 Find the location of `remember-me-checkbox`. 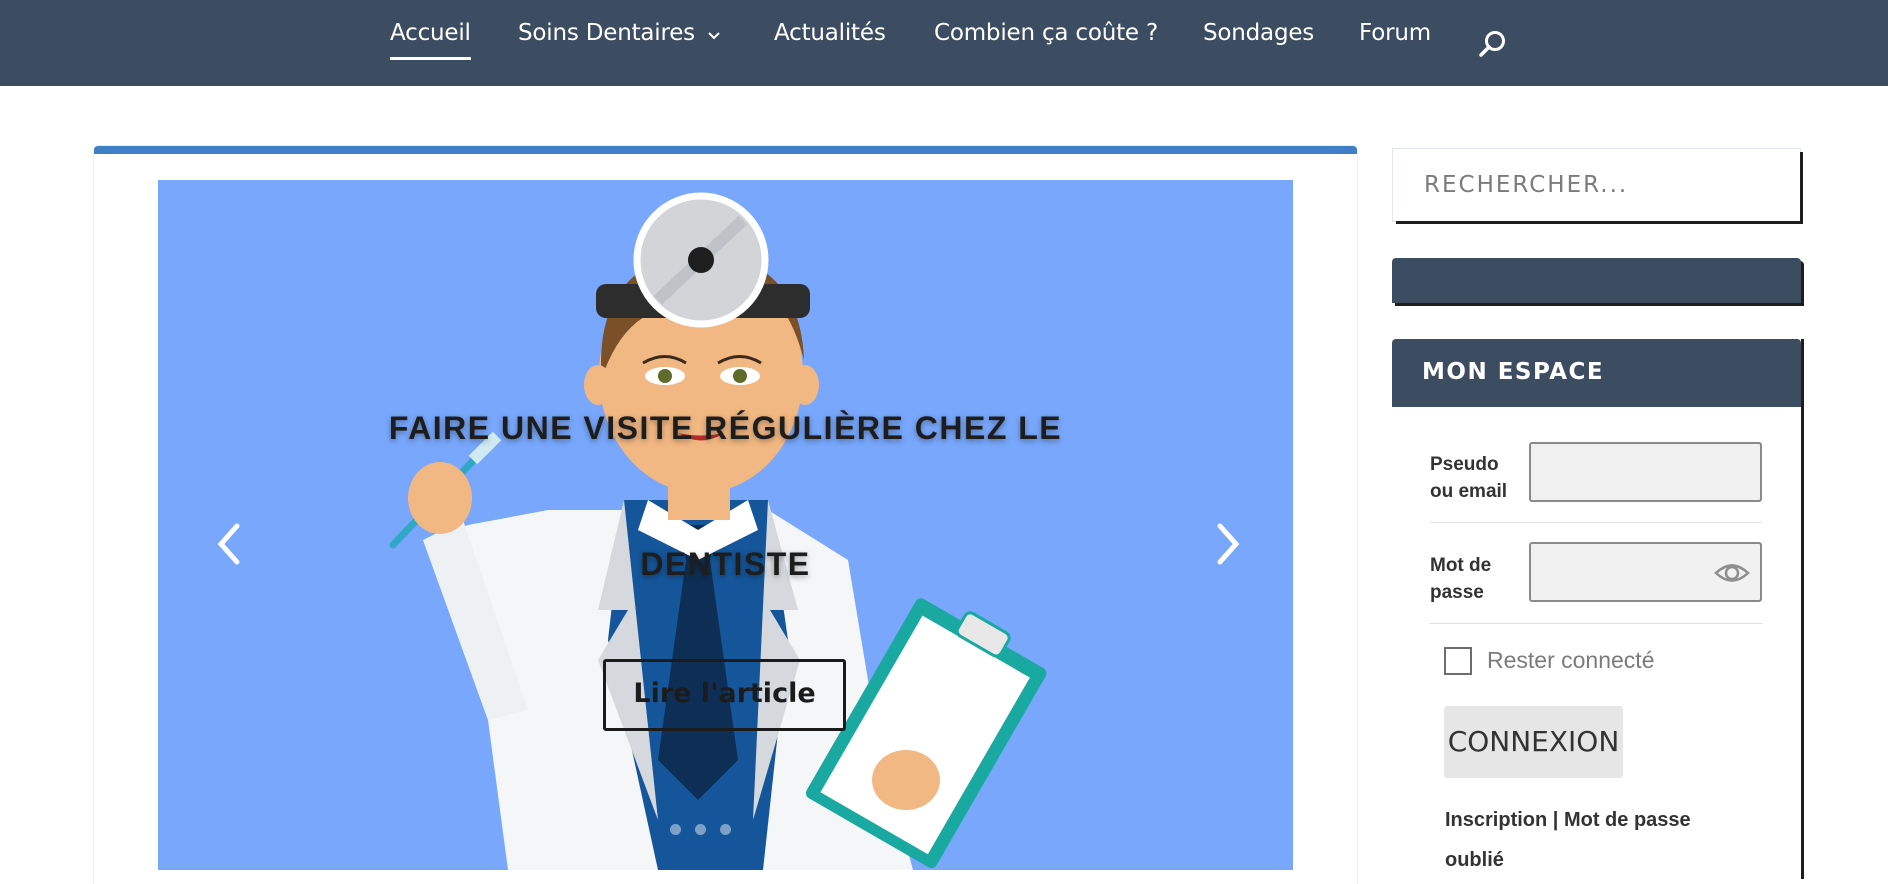

remember-me-checkbox is located at coordinates (1458, 661).